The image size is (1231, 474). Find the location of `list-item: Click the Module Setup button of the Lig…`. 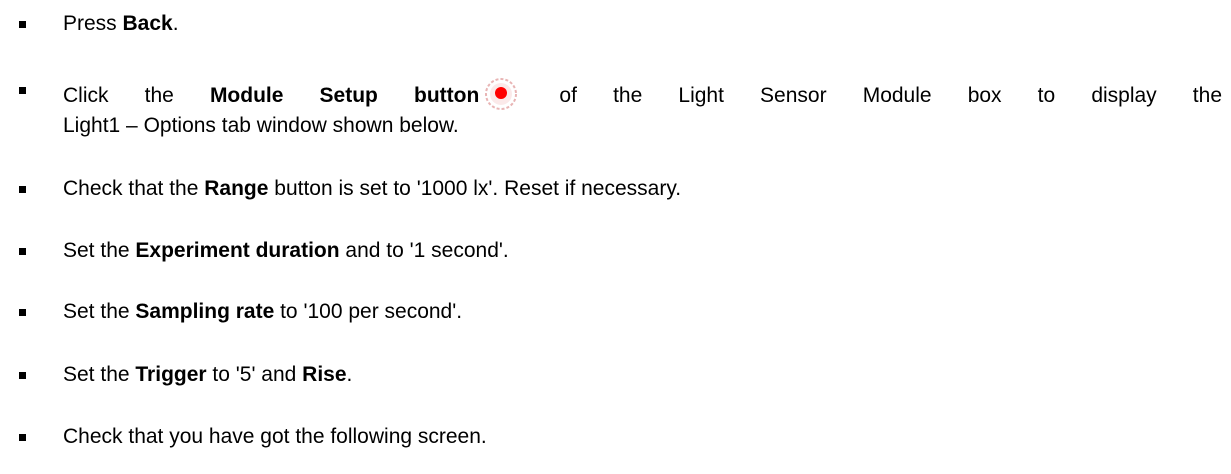

list-item: Click the Module Setup button of the Lig… is located at coordinates (615, 106).